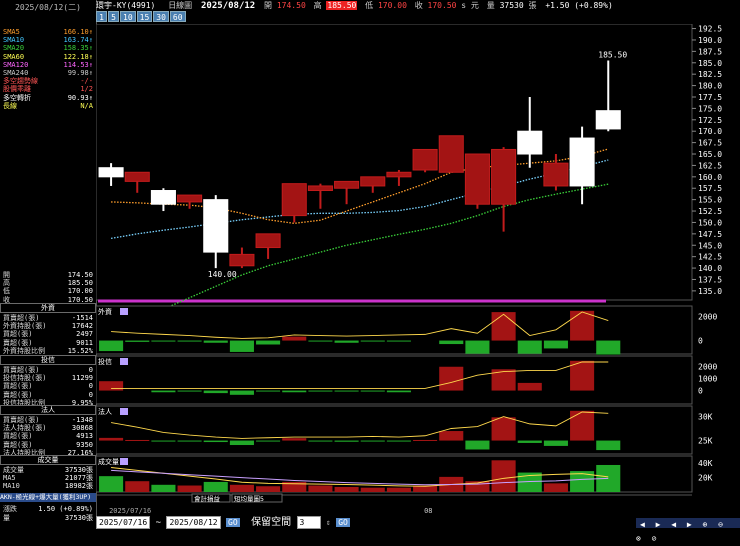  Describe the element at coordinates (48, 386) in the screenshot. I see `trust-section-row: 買超(張) 0` at that location.